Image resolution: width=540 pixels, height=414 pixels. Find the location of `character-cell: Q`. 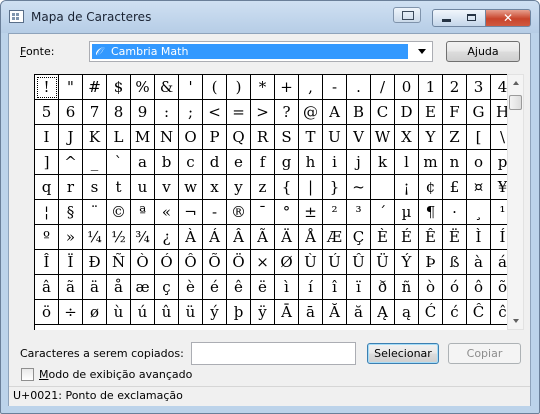

character-cell: Q is located at coordinates (239, 137).